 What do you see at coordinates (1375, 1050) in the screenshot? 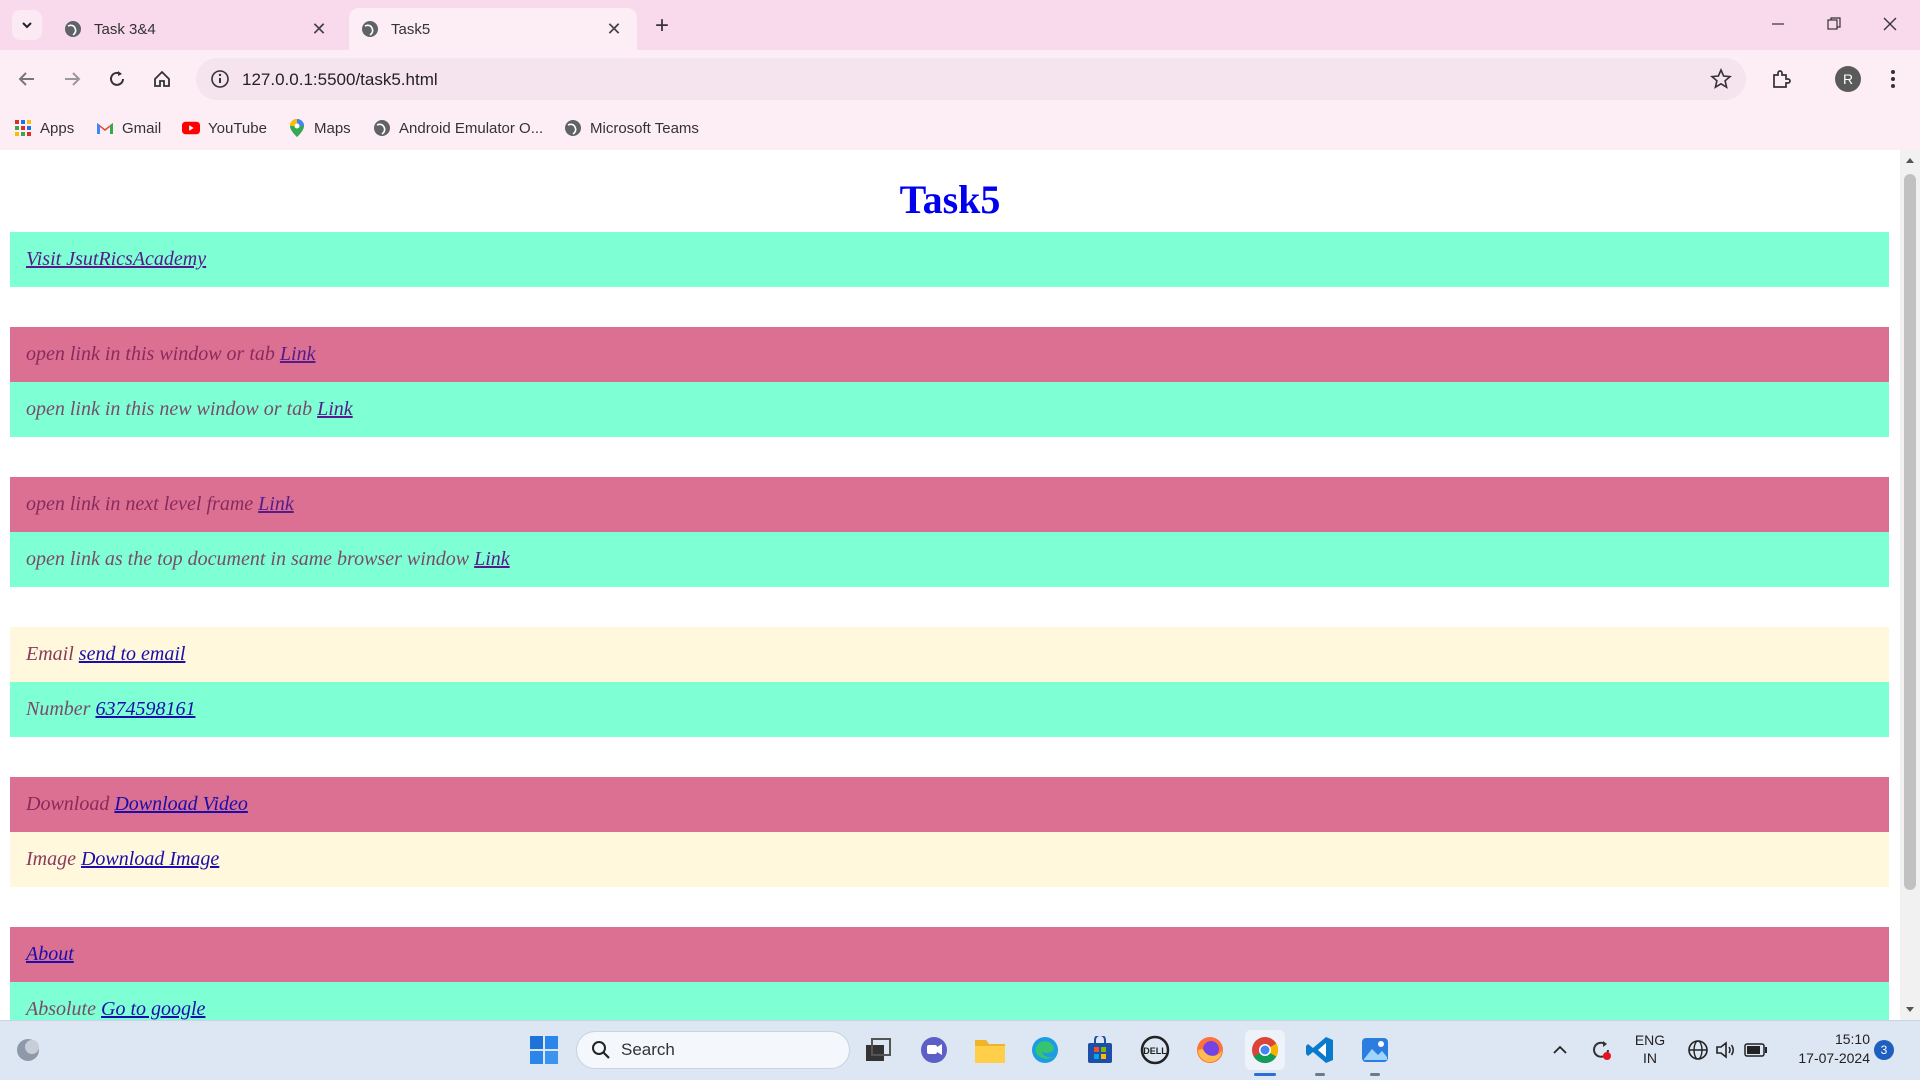
I see `photos-app-icon` at bounding box center [1375, 1050].